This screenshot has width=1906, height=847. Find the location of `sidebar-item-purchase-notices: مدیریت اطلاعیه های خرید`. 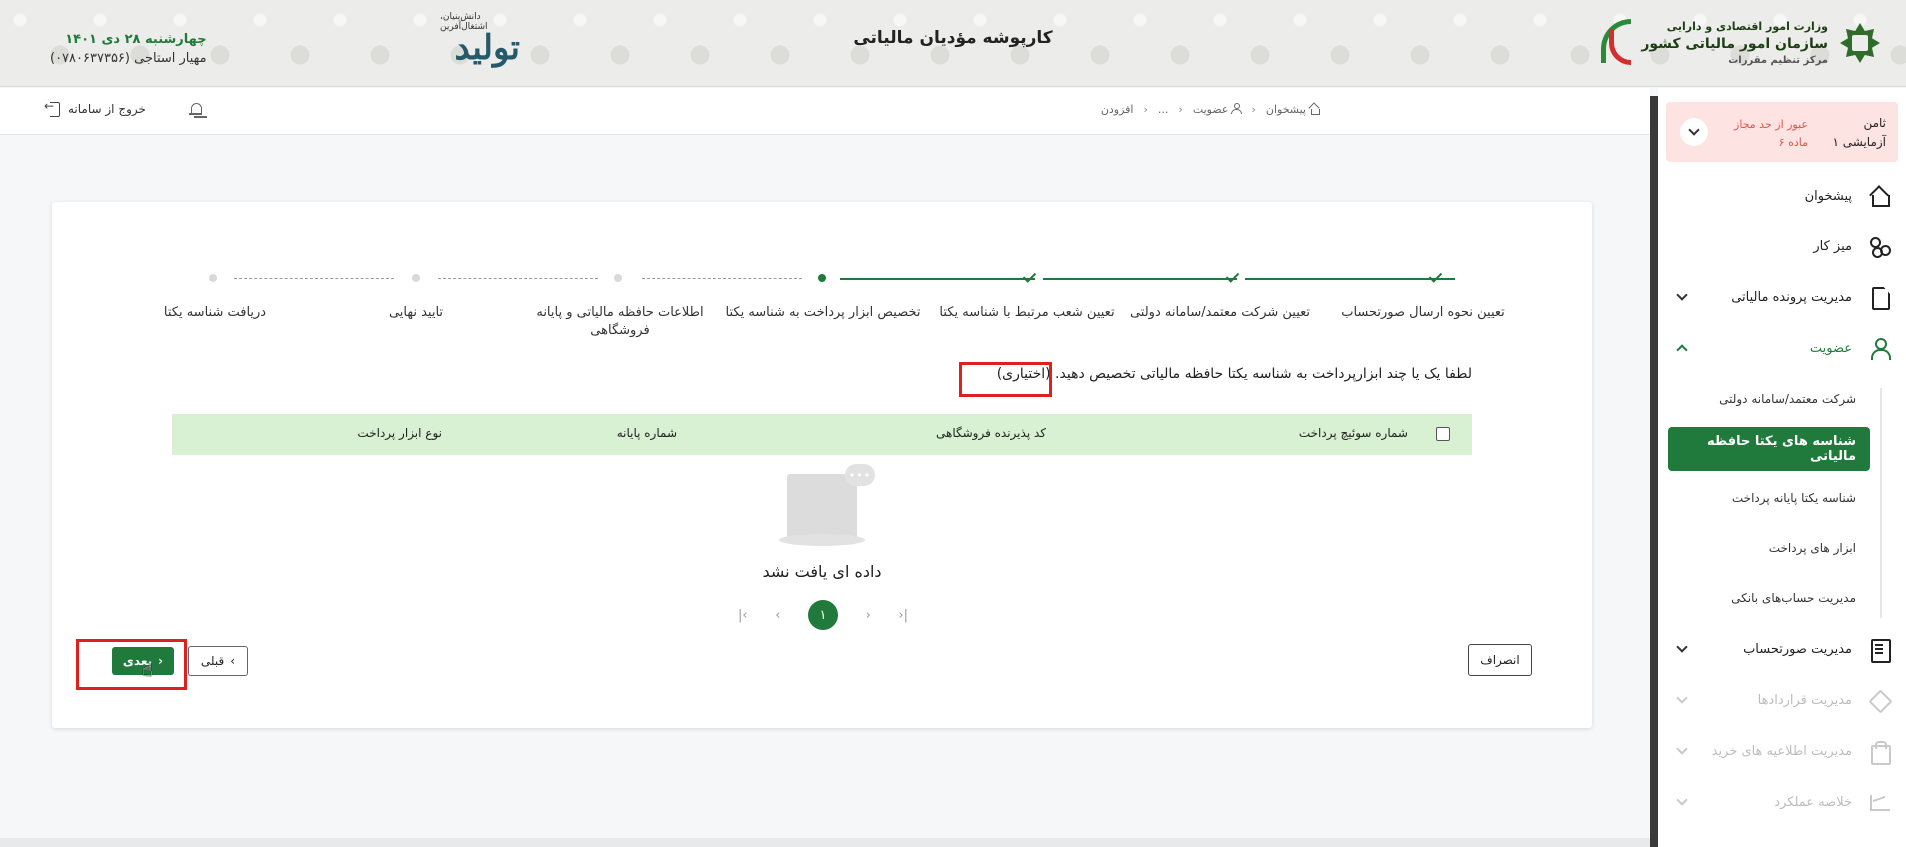

sidebar-item-purchase-notices: مدیریت اطلاعیه های خرید is located at coordinates (1782, 751).